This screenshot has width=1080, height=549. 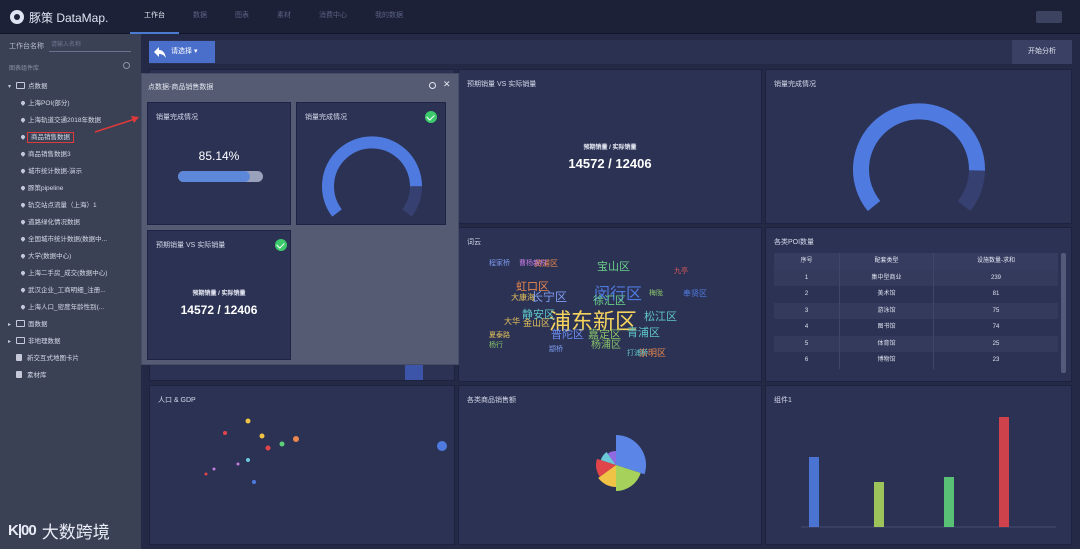 What do you see at coordinates (695, 293) in the screenshot?
I see `wordcloud-word: 奉贤区` at bounding box center [695, 293].